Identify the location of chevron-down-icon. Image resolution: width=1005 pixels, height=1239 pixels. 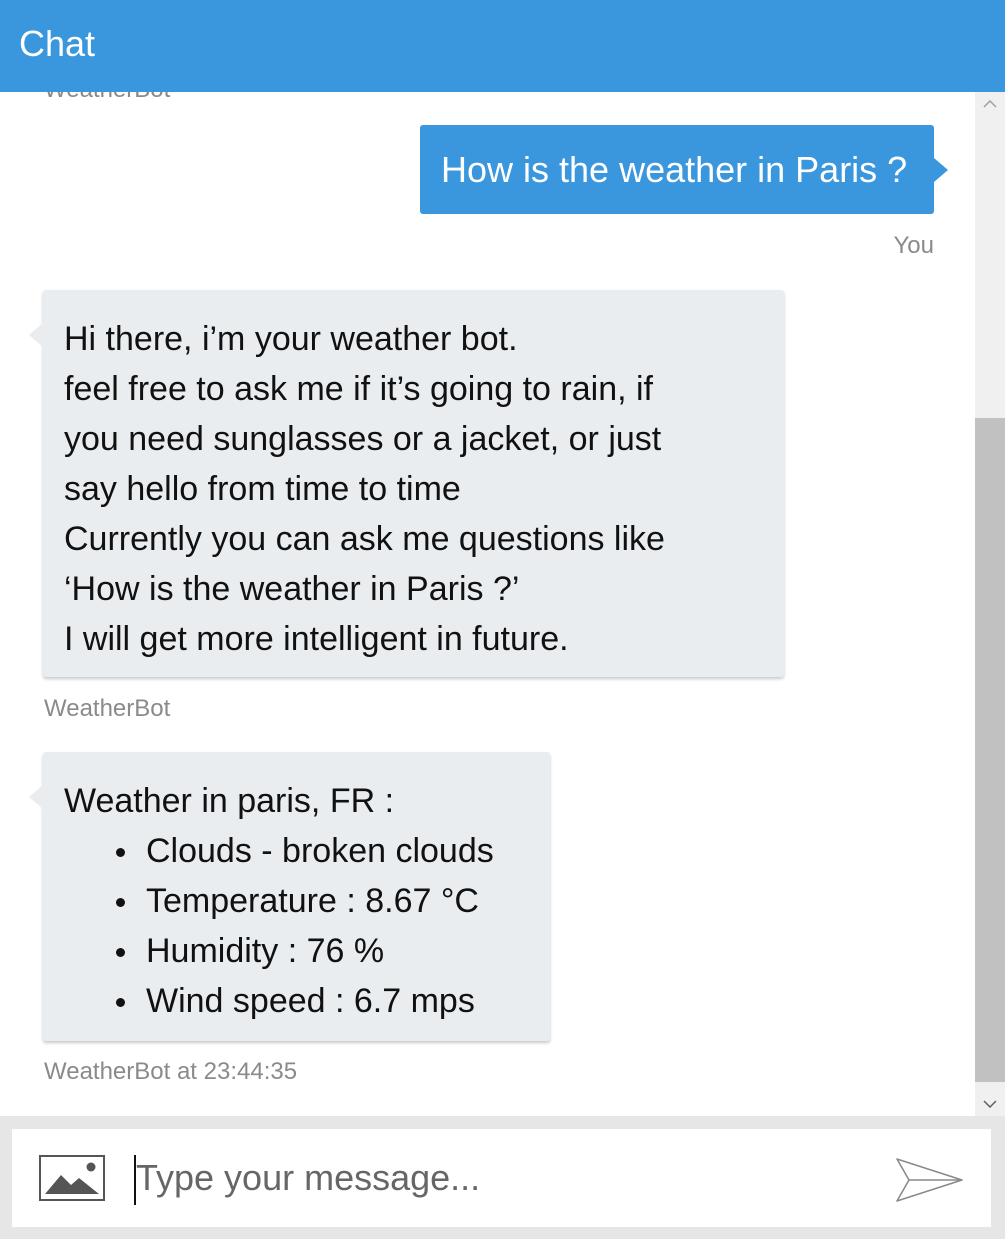
(990, 1104).